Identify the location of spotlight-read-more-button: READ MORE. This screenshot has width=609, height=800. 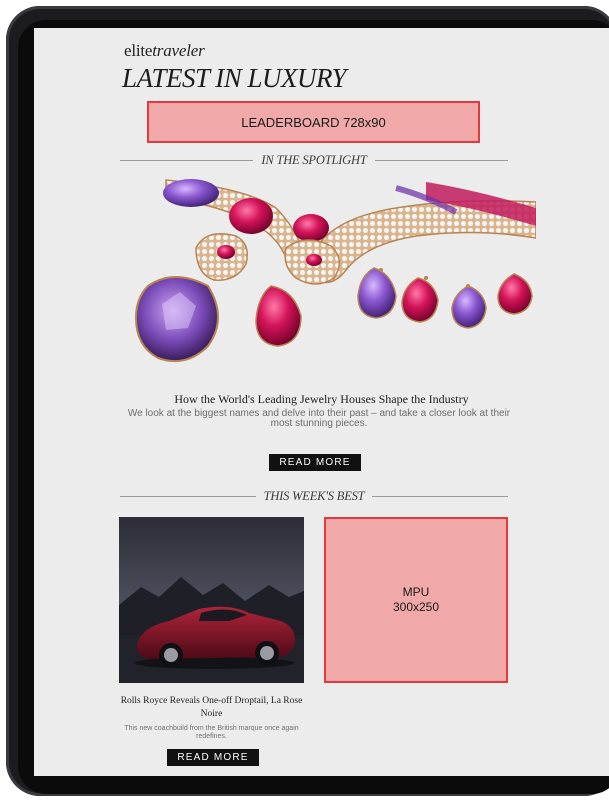
(315, 462).